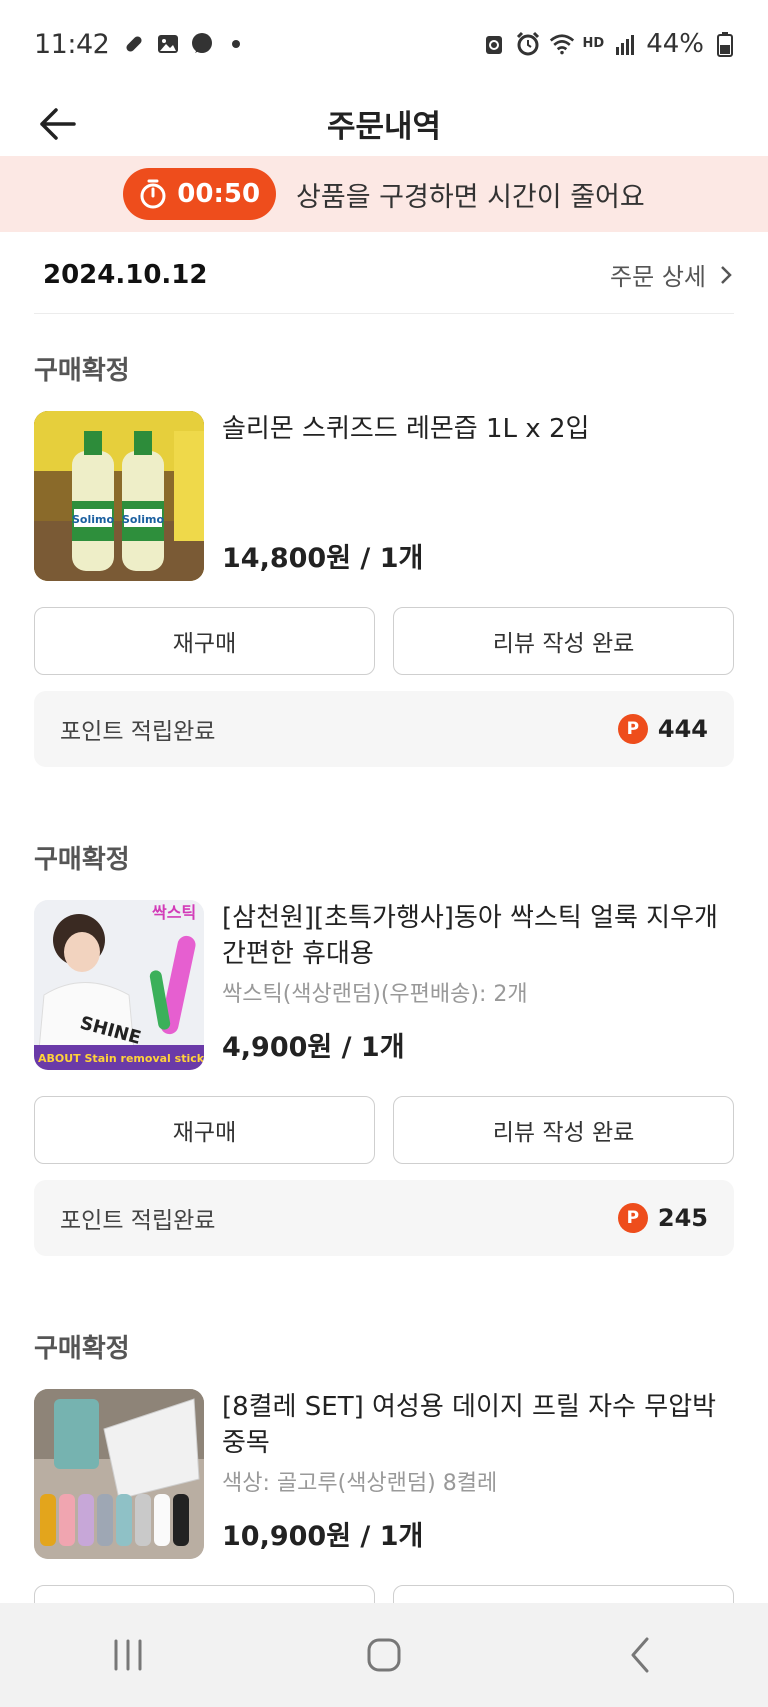 This screenshot has width=768, height=1707. Describe the element at coordinates (726, 274) in the screenshot. I see `chevron-right-icon` at that location.